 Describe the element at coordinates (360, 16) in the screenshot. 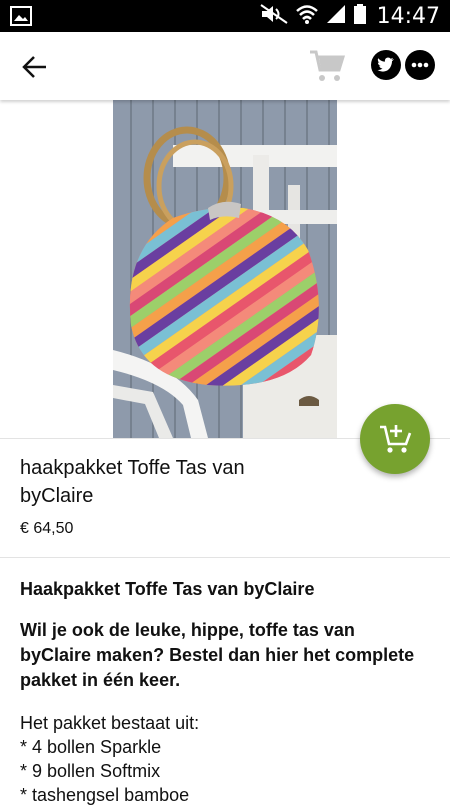

I see `battery-icon` at that location.